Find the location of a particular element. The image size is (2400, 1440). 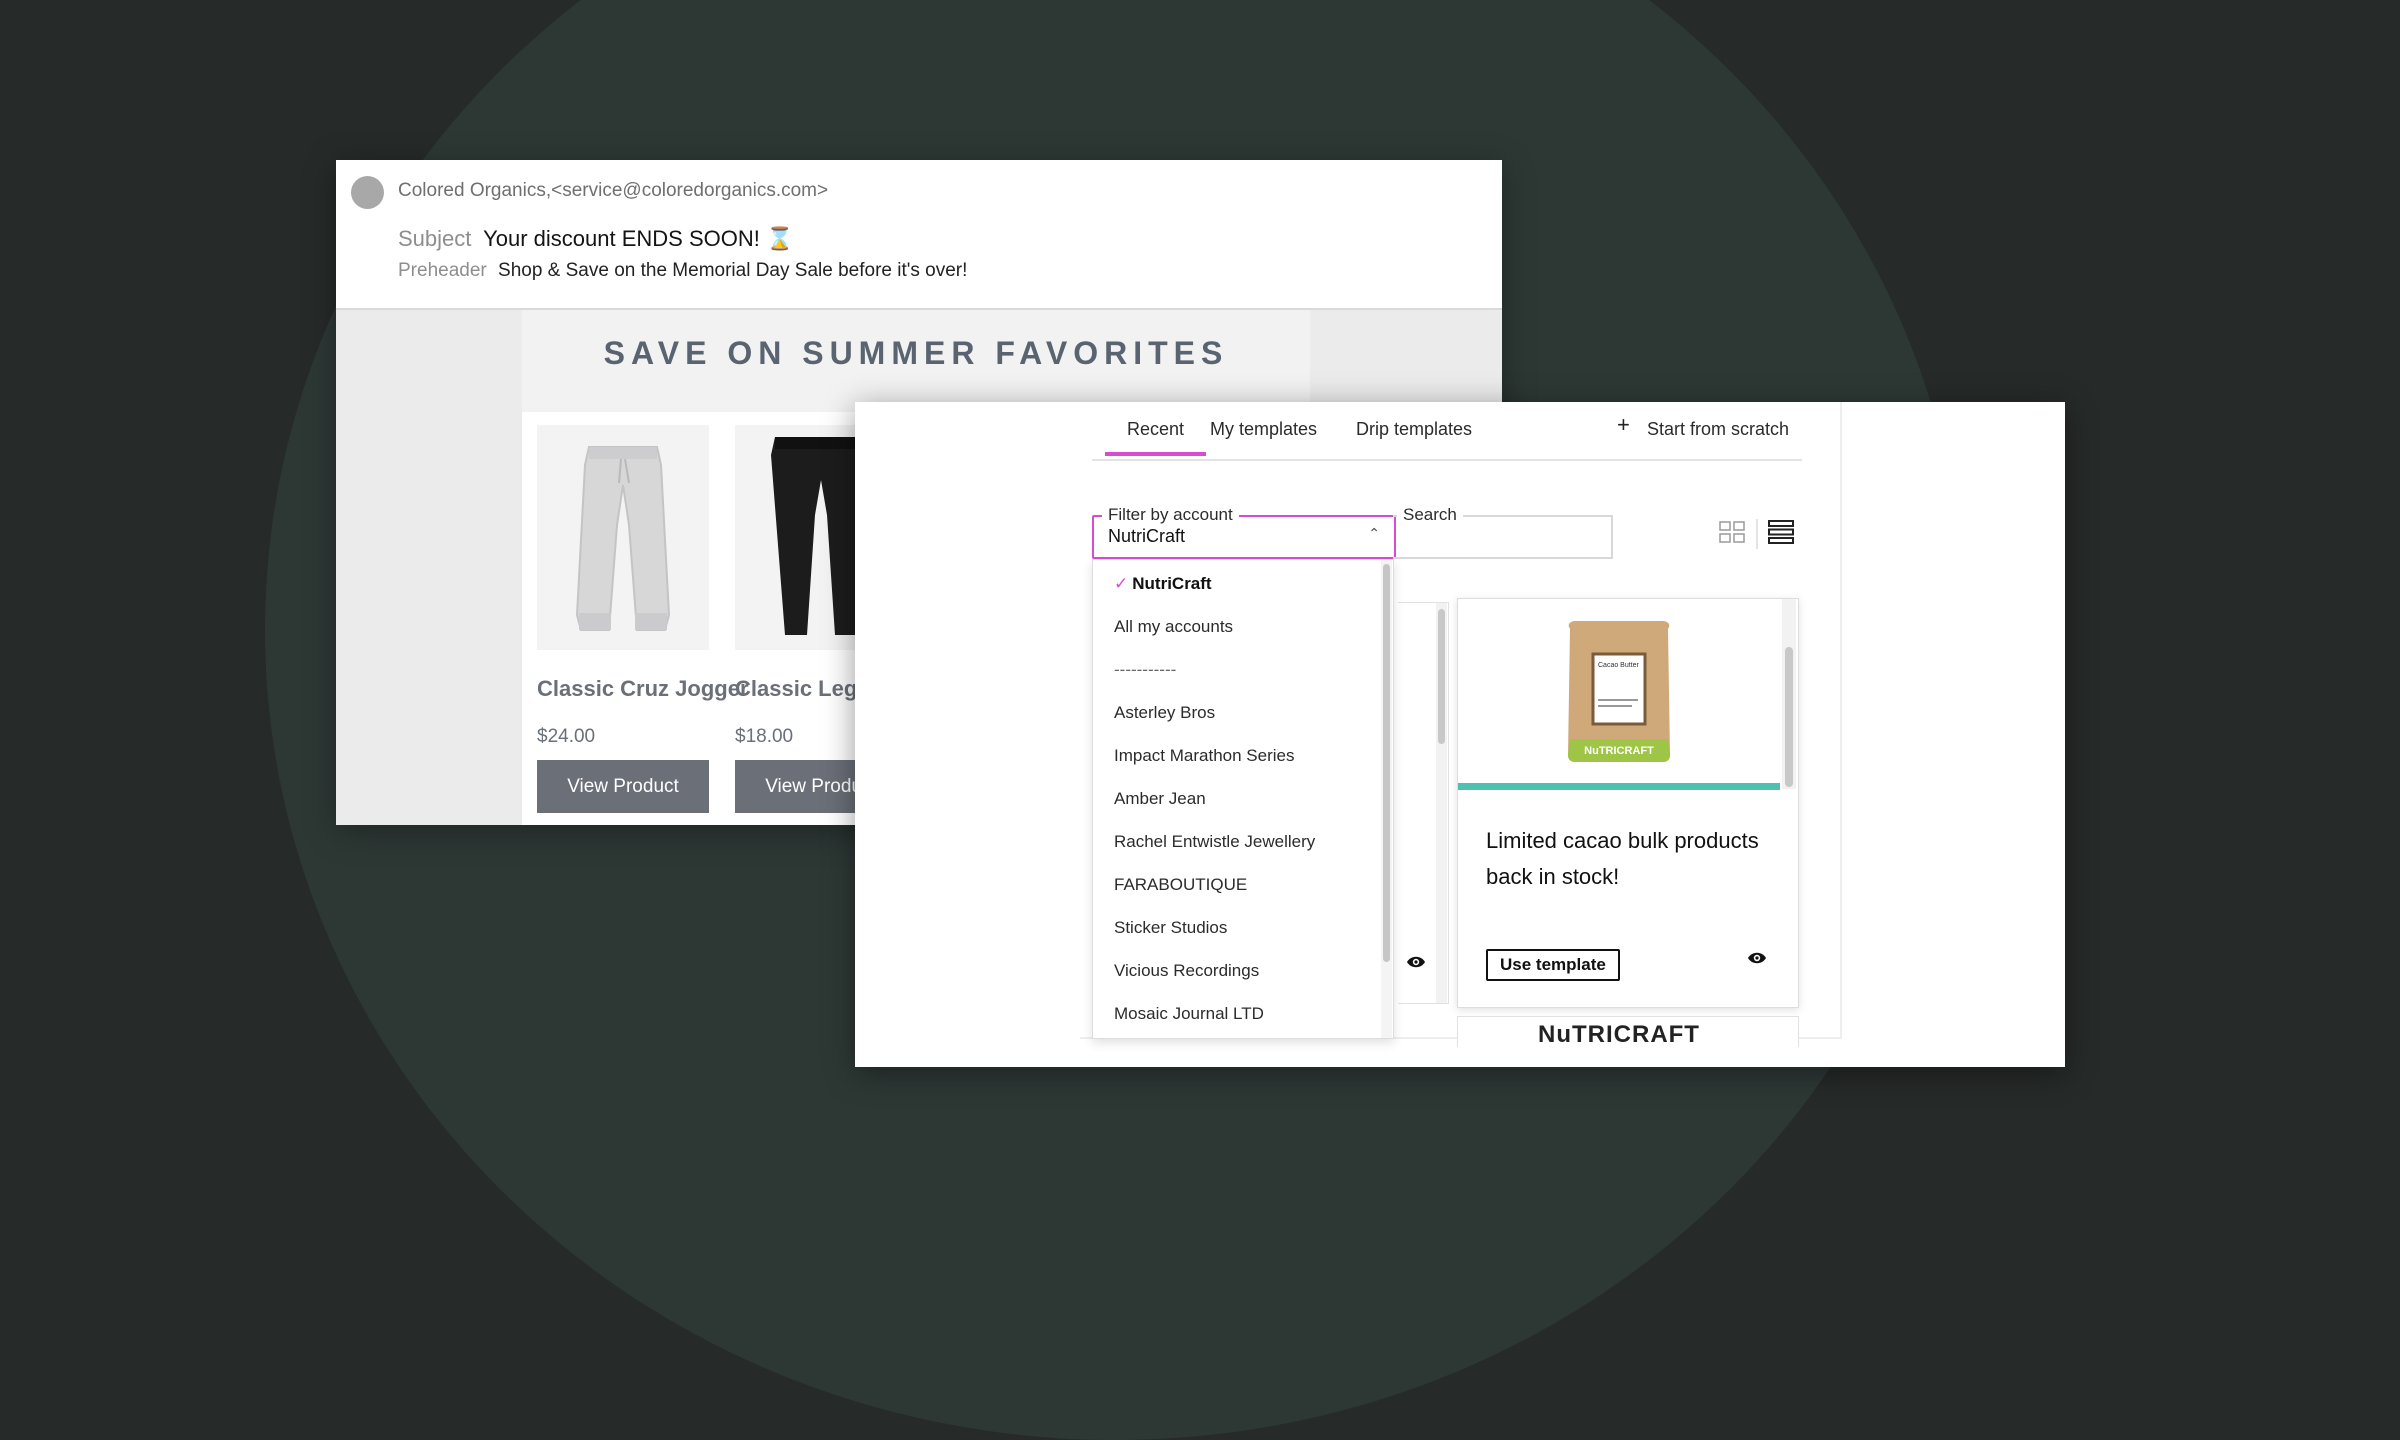

product-card: Classic Cruz Jogger $24.00 View Product is located at coordinates (643, 619).